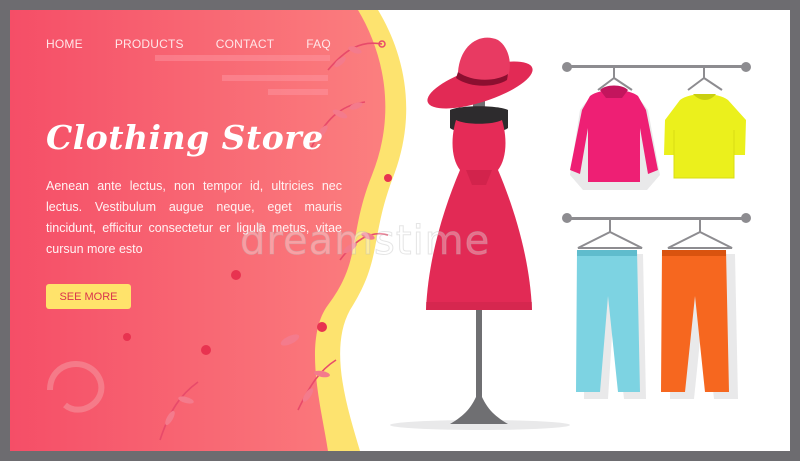  What do you see at coordinates (64, 44) in the screenshot?
I see `nav-home-link: HOME` at bounding box center [64, 44].